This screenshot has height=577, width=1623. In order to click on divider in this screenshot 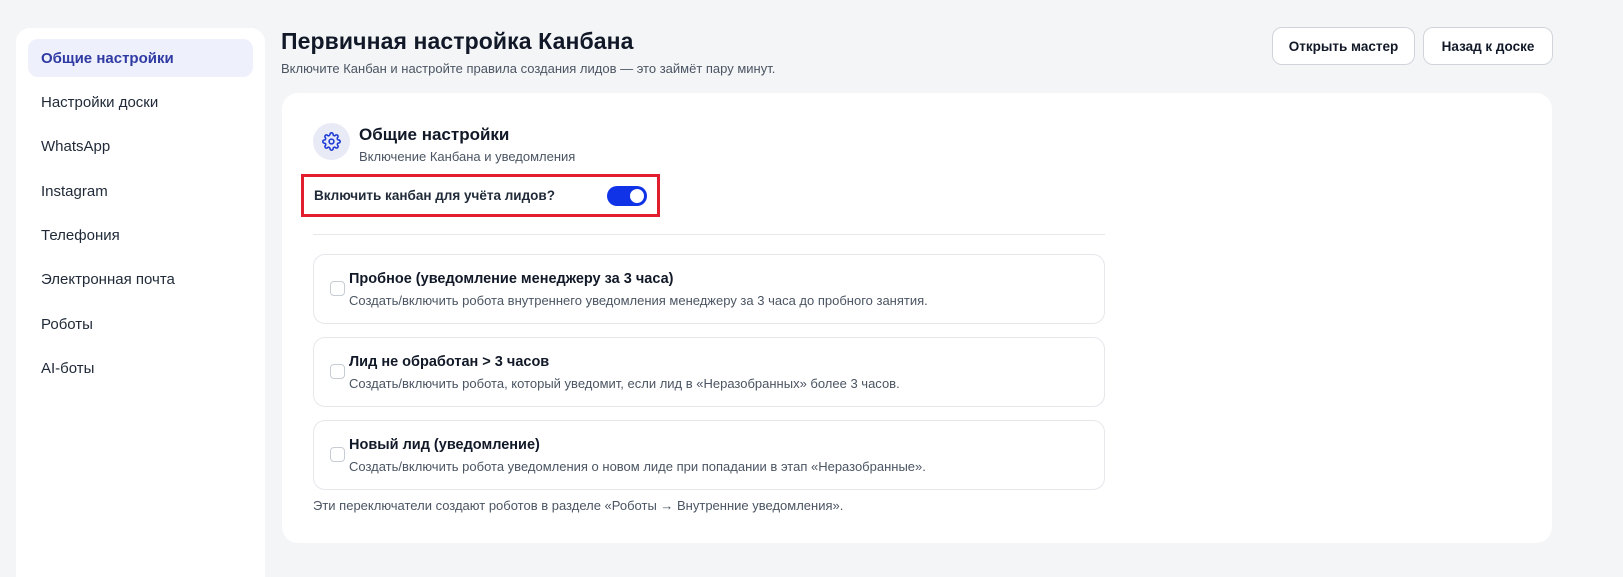, I will do `click(709, 234)`.